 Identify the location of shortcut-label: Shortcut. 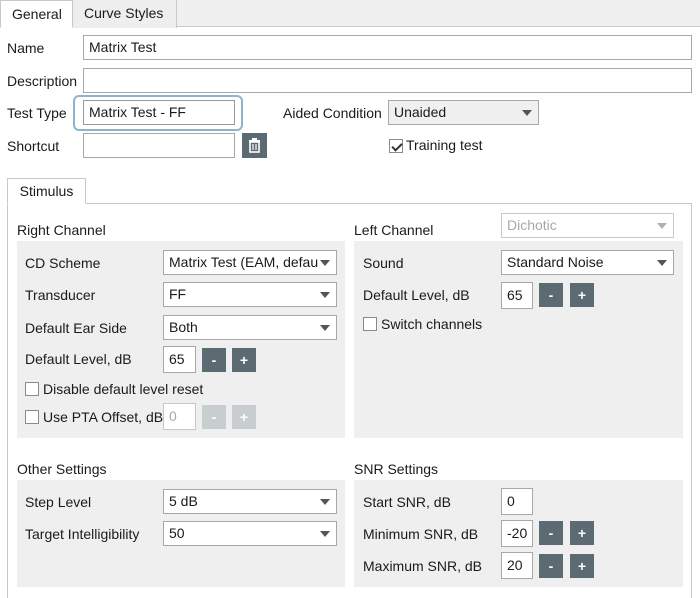
(33, 146).